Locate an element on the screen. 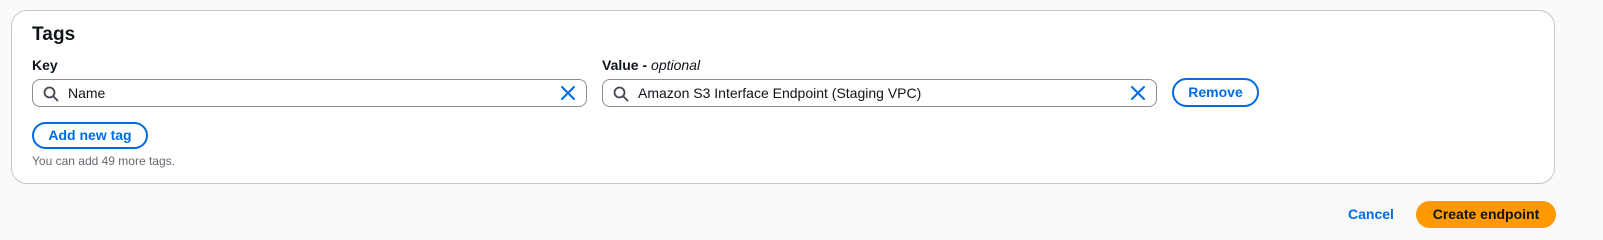  tags-remaining-hint: You can add 49 more tags. is located at coordinates (103, 161).